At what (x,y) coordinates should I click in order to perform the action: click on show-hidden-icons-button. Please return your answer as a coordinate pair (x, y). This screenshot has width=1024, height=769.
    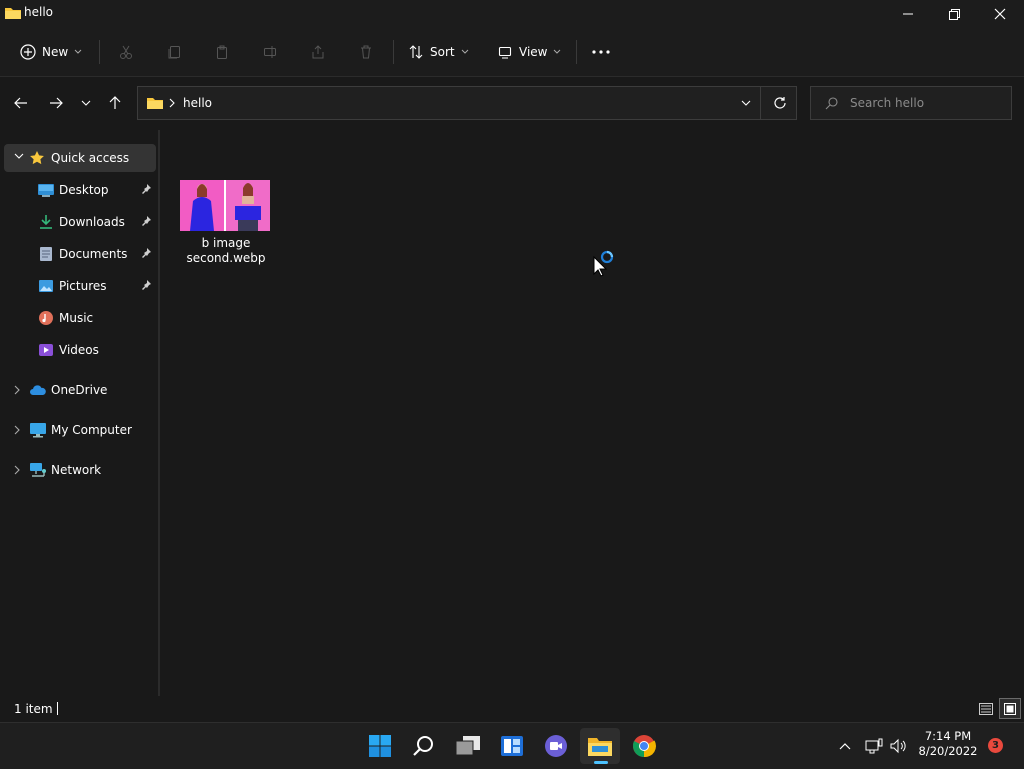
    Looking at the image, I should click on (845, 746).